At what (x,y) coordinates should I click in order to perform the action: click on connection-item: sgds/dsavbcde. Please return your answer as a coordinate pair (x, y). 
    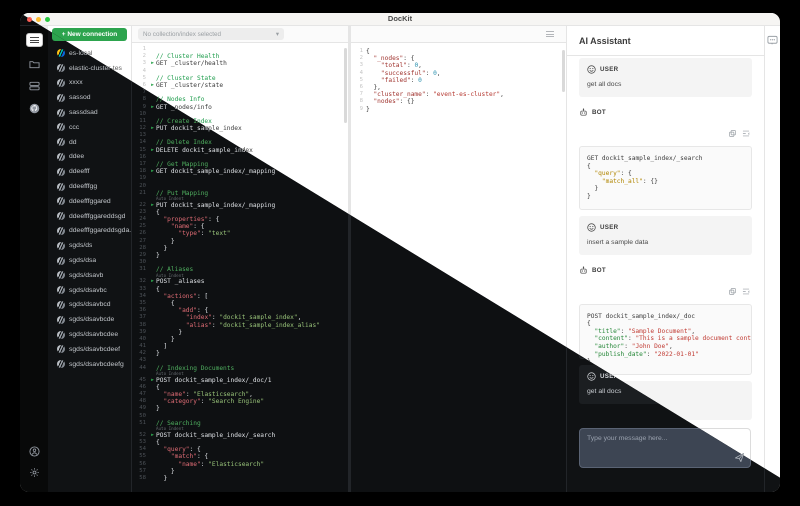
    Looking at the image, I should click on (89, 319).